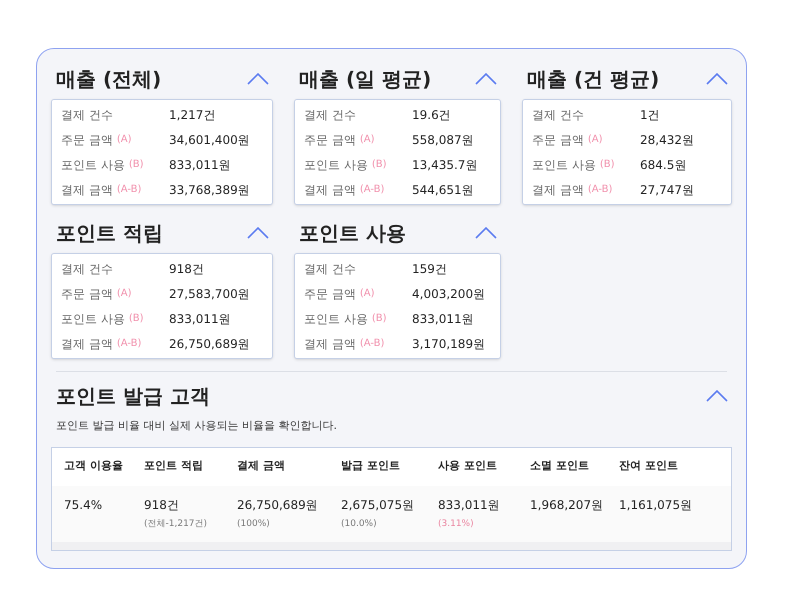 The image size is (788, 615). What do you see at coordinates (469, 505) in the screenshot?
I see `table-cell-text: 833,011원` at bounding box center [469, 505].